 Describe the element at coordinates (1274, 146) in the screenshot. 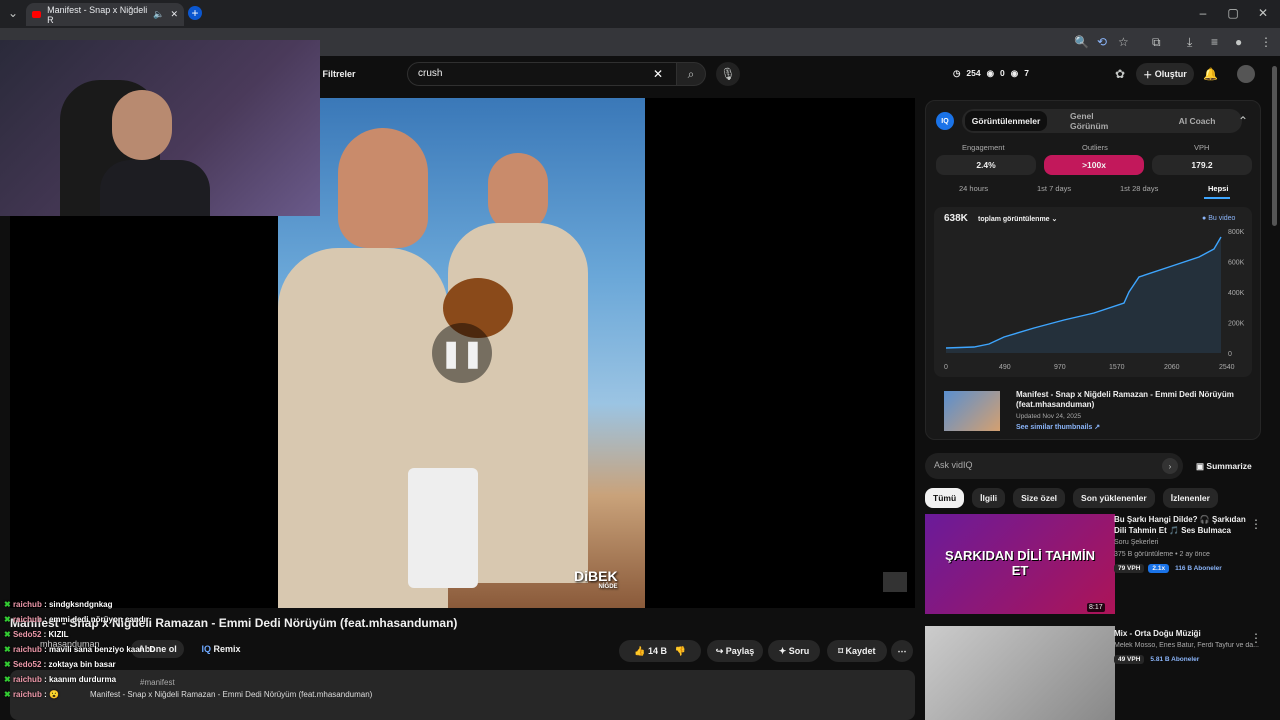

I see `scrollbar` at that location.